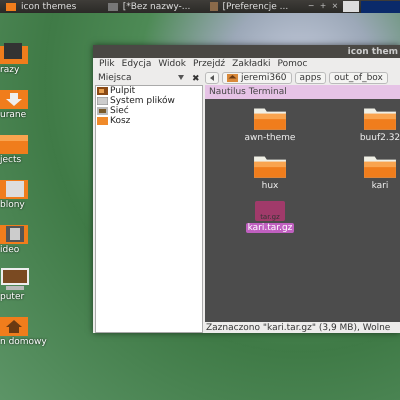 The width and height of the screenshot is (400, 400). What do you see at coordinates (257, 78) in the screenshot?
I see `path-button: jeremi360` at bounding box center [257, 78].